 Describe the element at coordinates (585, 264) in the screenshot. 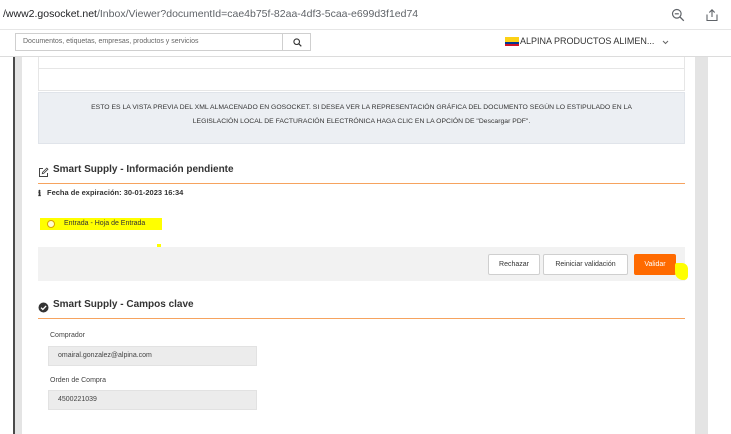

I see `reset-validation-button: Reiniciar validación` at that location.